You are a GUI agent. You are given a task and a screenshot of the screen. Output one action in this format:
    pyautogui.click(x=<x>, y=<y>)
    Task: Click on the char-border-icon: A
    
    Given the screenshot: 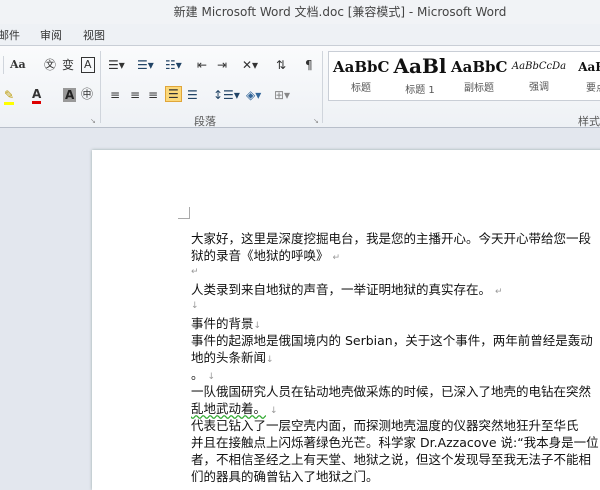 What is the action you would take?
    pyautogui.click(x=88, y=65)
    